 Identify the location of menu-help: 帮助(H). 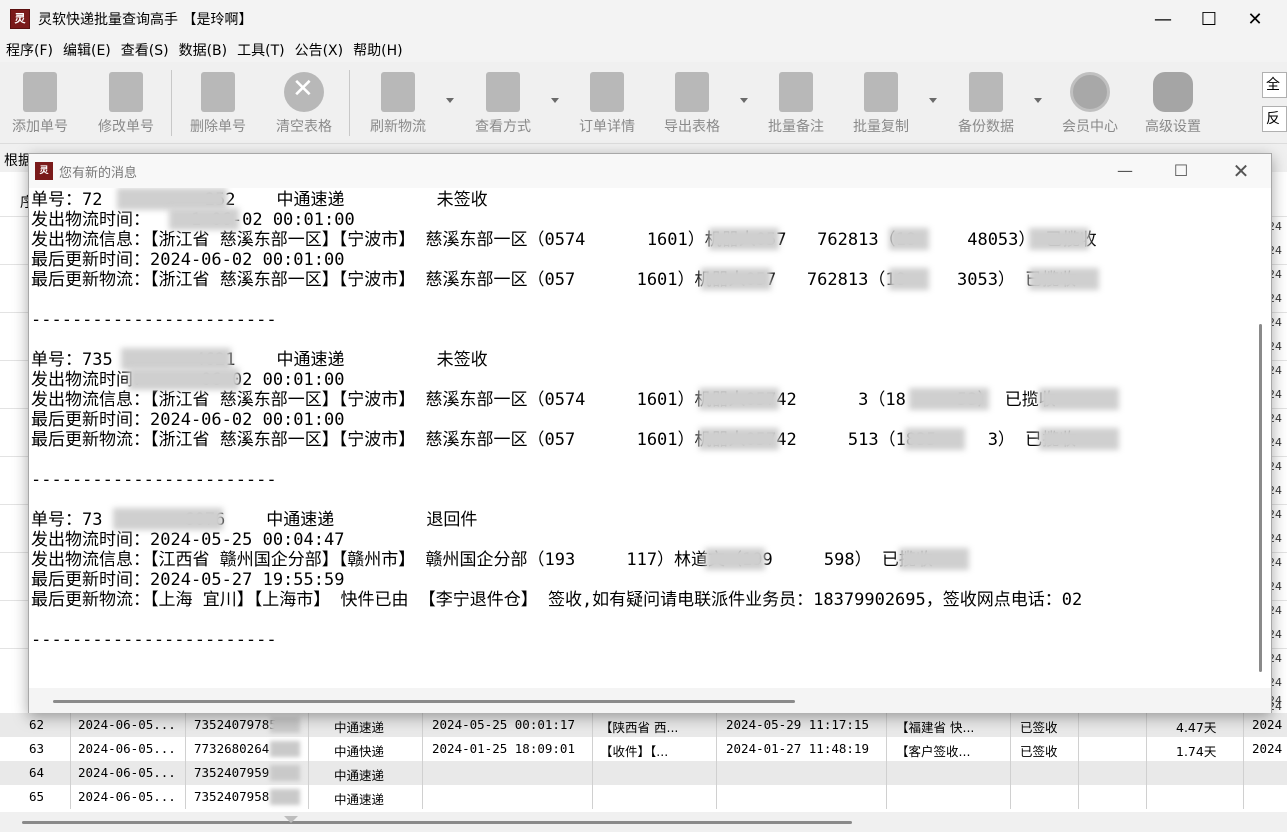
(377, 50).